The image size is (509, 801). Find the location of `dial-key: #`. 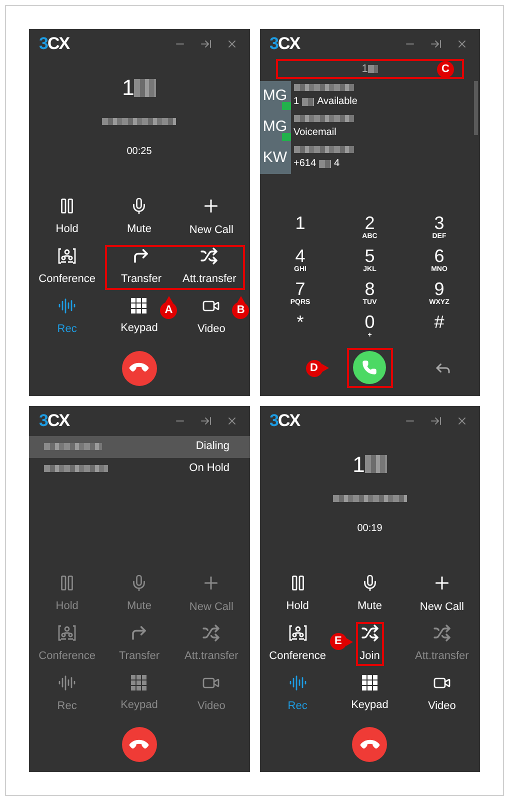

dial-key: # is located at coordinates (439, 329).